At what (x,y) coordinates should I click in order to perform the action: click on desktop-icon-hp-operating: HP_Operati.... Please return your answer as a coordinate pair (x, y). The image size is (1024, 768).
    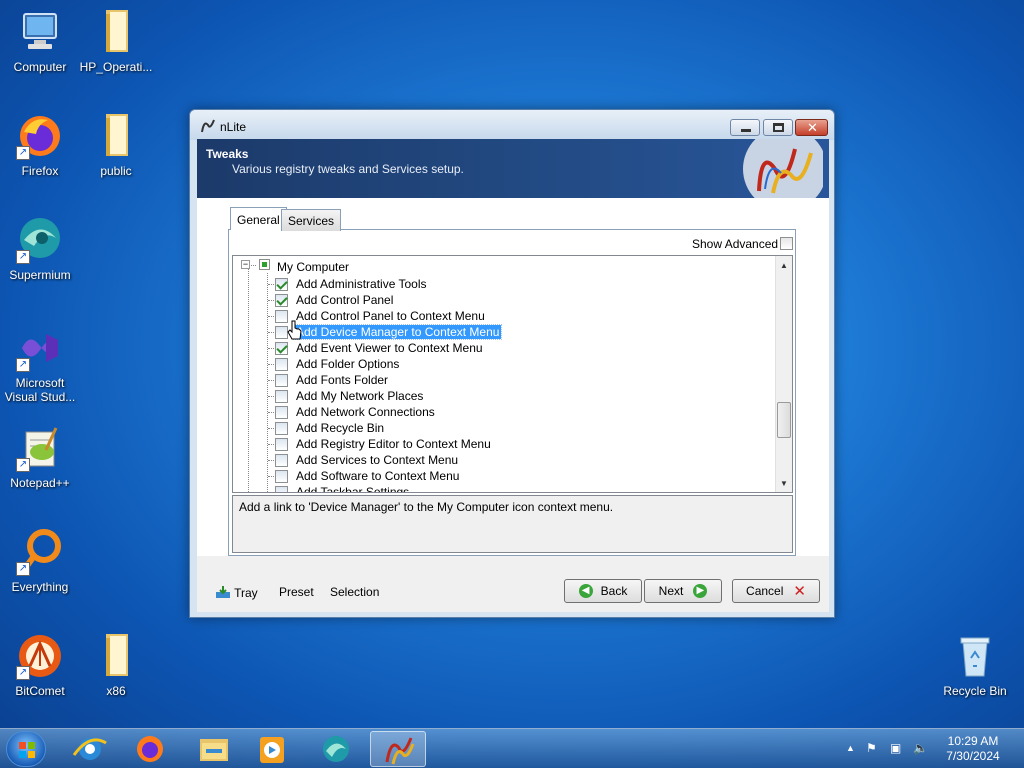
    Looking at the image, I should click on (116, 41).